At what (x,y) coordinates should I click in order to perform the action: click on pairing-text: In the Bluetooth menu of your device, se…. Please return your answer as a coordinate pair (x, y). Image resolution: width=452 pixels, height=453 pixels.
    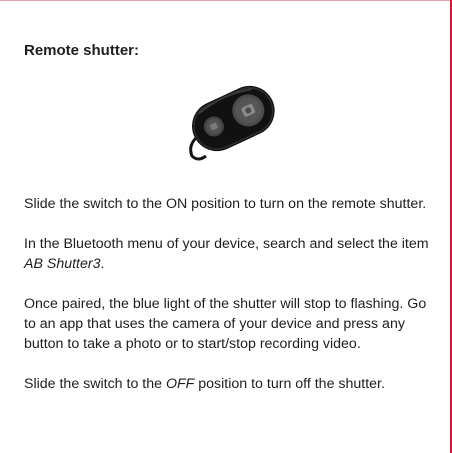
    Looking at the image, I should click on (226, 244).